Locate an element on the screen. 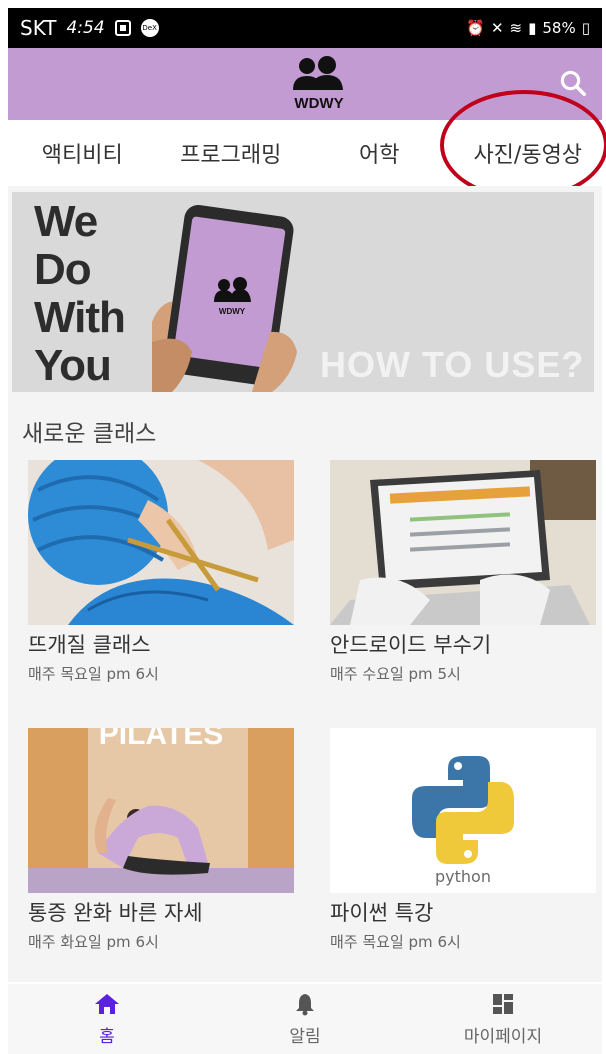  app-bar: WDWY is located at coordinates (305, 84).